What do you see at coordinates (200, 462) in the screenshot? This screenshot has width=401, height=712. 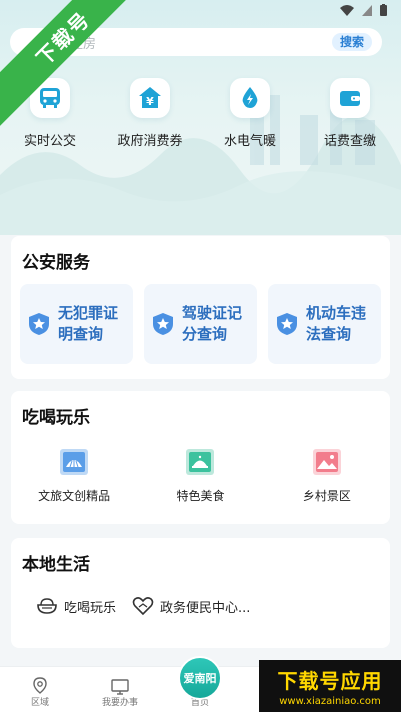 I see `food-cloche-icon` at bounding box center [200, 462].